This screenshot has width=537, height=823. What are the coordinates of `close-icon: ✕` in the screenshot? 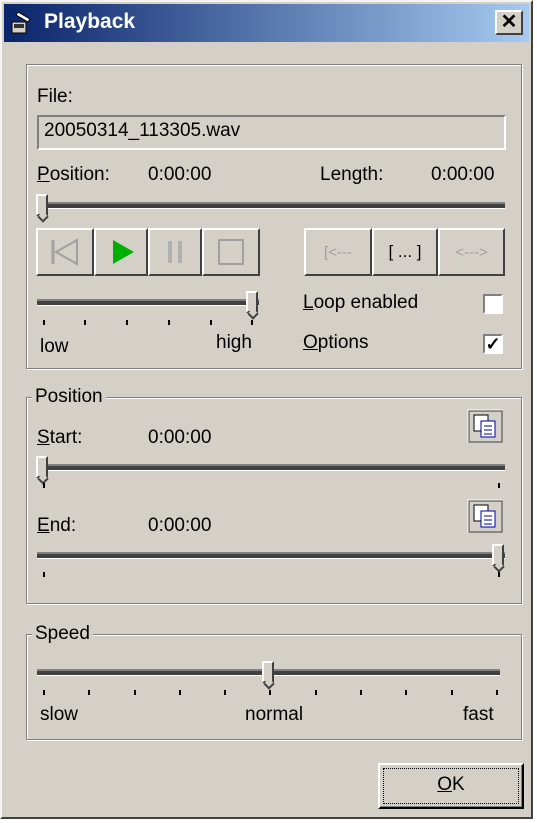 It's located at (509, 22).